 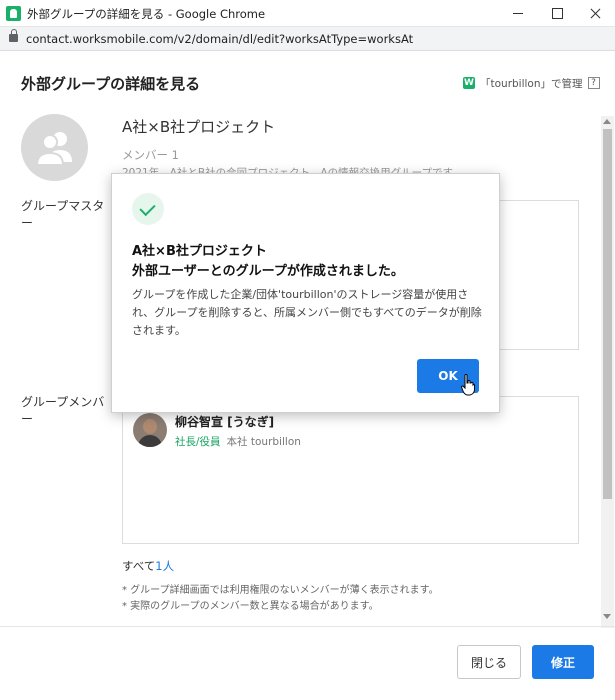 I want to click on manage-info: W 「tourbillon」で管理 ?, so click(x=531, y=83).